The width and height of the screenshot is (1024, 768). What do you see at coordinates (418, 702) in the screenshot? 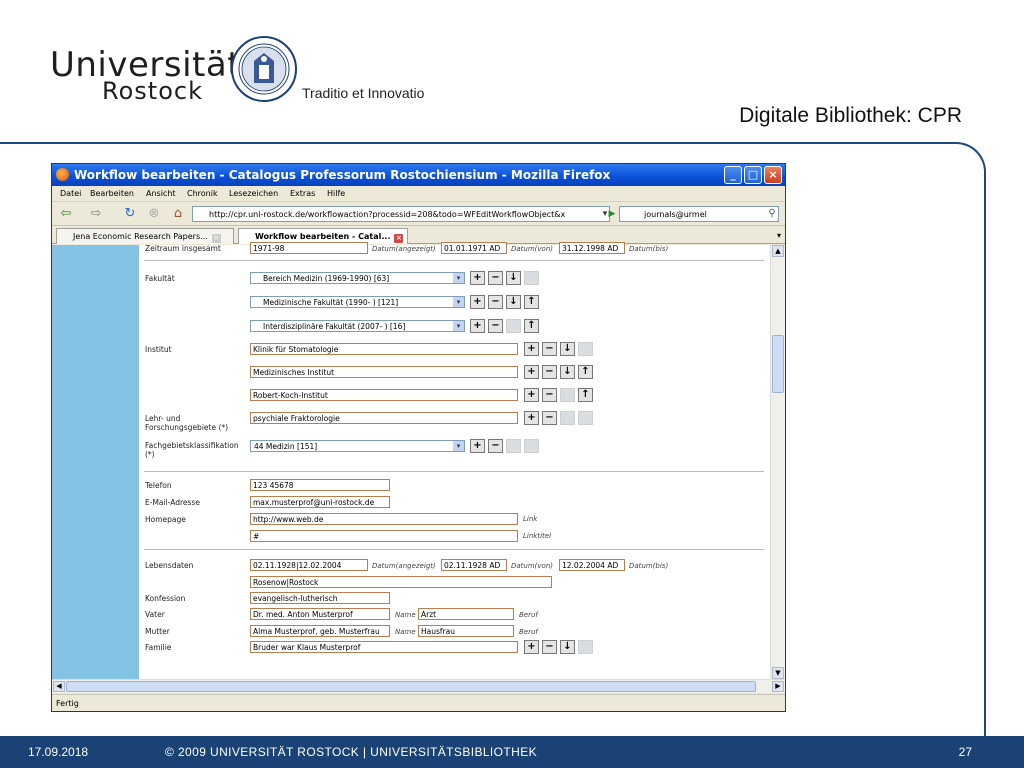
I see `status-bar: Fertig` at bounding box center [418, 702].